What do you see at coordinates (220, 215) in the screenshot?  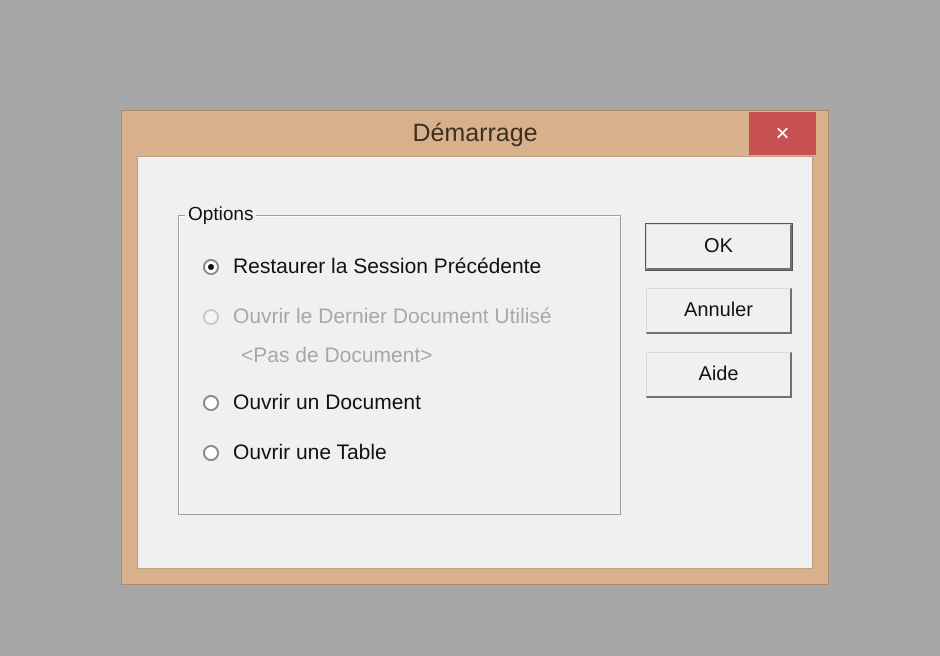 I see `group-title: Options` at bounding box center [220, 215].